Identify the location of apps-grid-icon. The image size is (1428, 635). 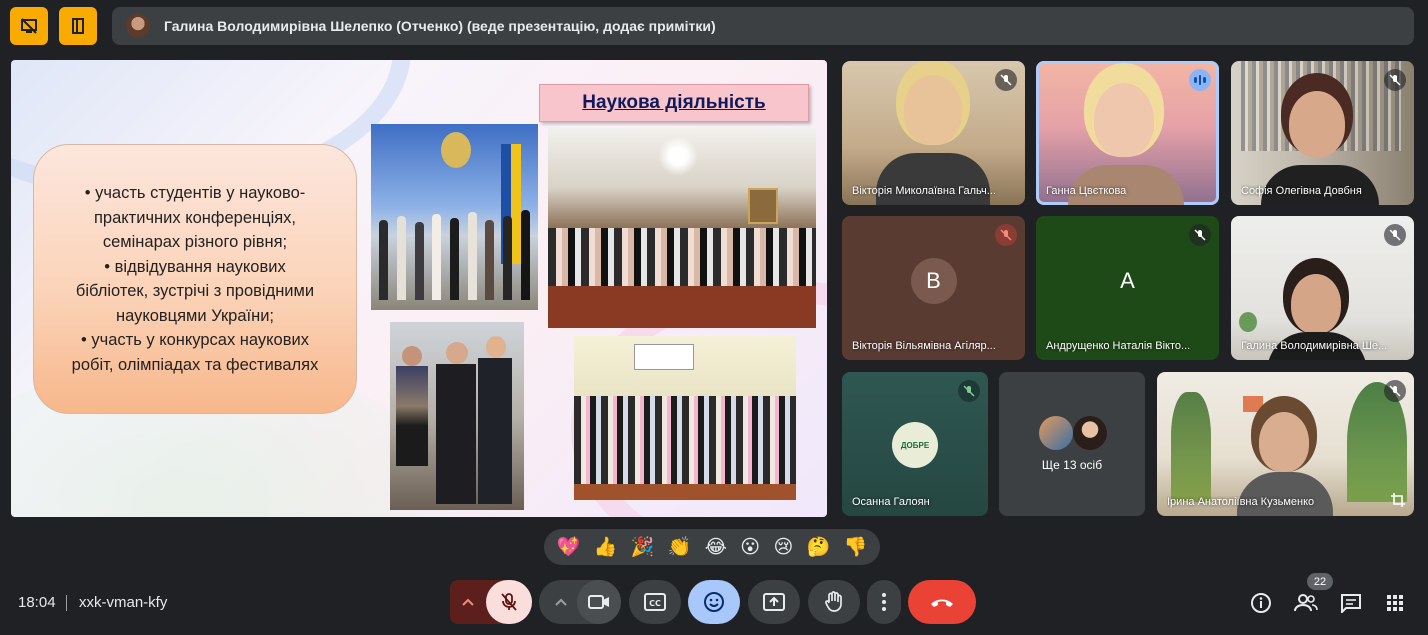
(1395, 603).